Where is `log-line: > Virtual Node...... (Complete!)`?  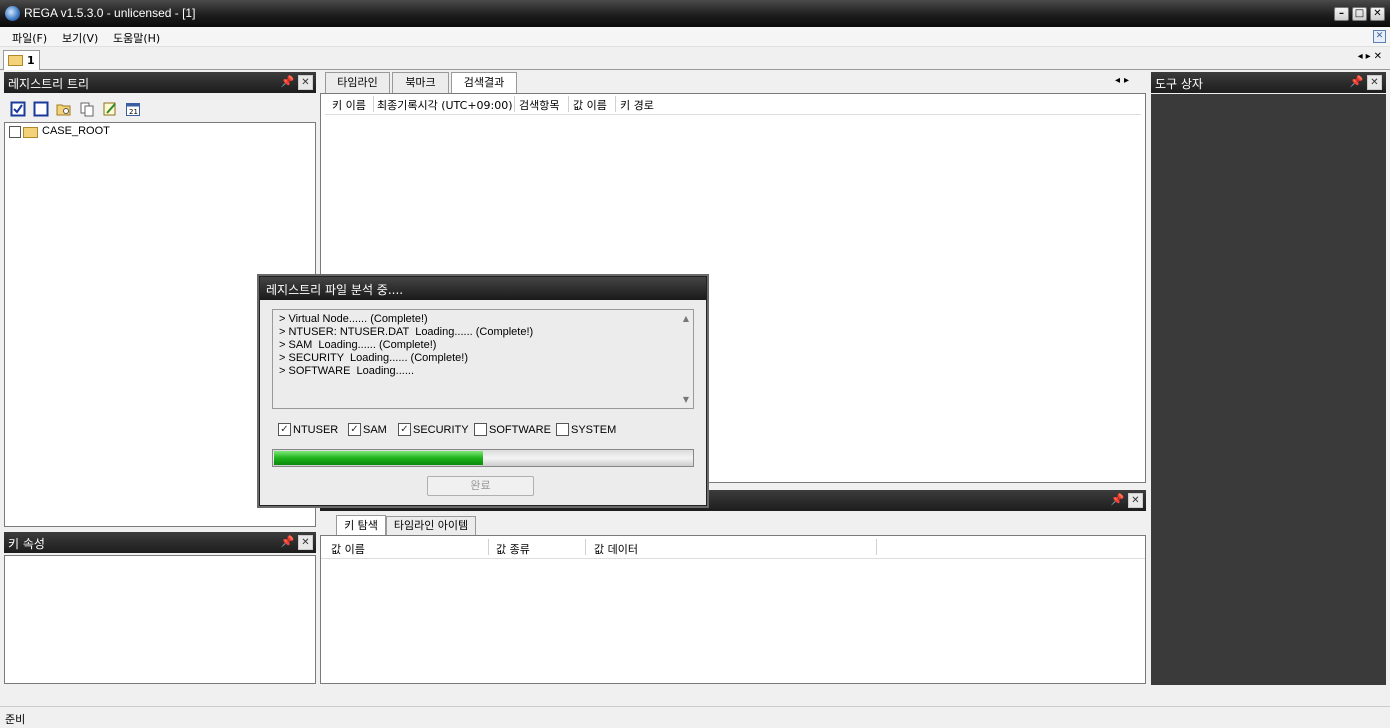 log-line: > Virtual Node...... (Complete!) is located at coordinates (353, 319).